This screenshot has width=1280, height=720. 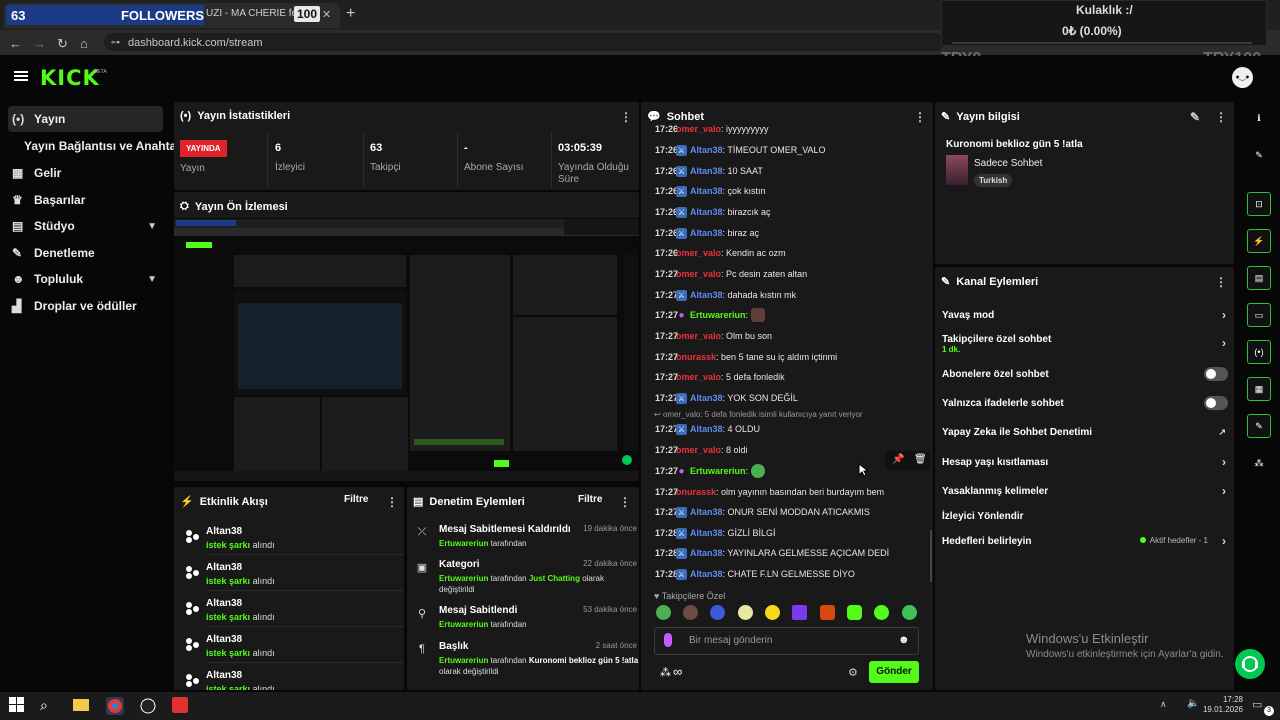 I want to click on chat-message: 17:26 omer_valo: Kendin ac ozm, so click(x=720, y=253).